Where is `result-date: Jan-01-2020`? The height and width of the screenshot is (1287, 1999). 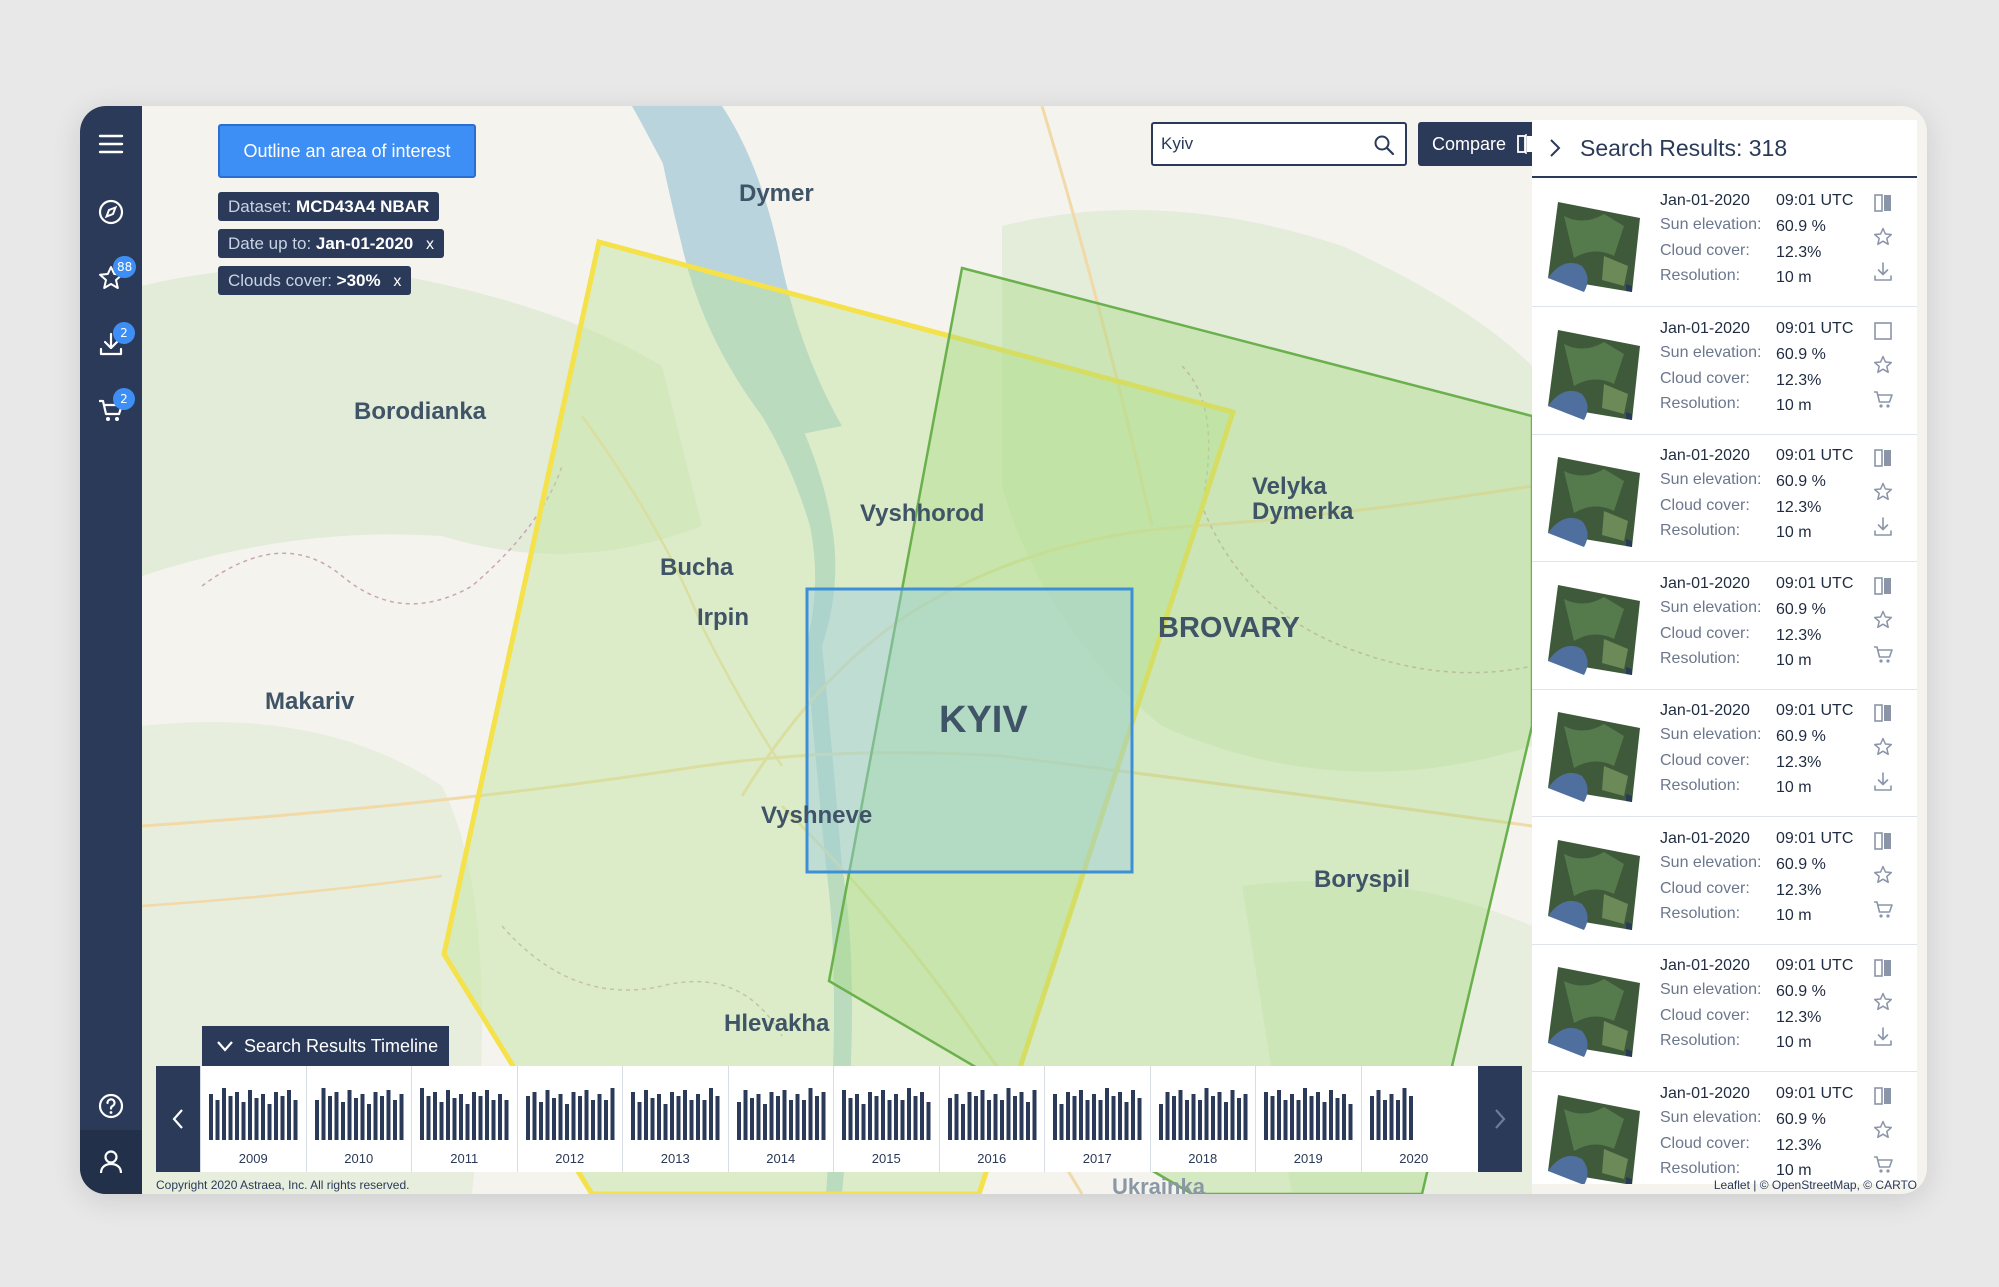
result-date: Jan-01-2020 is located at coordinates (1705, 200).